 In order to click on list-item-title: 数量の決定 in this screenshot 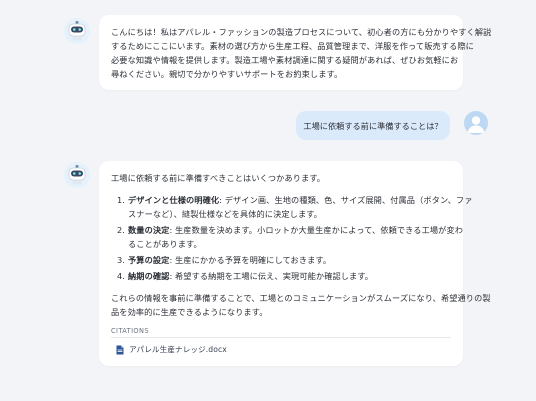, I will do `click(149, 230)`.